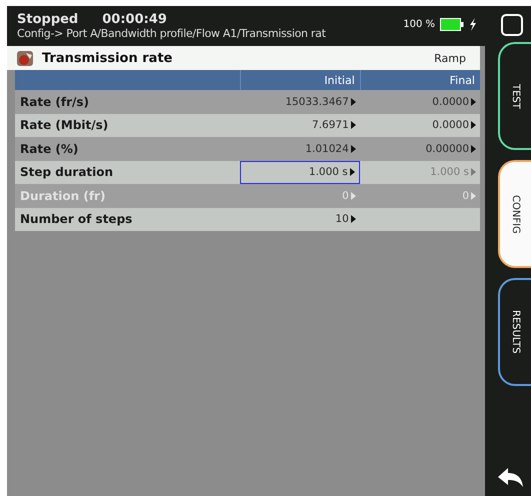  Describe the element at coordinates (514, 332) in the screenshot. I see `side-tab: RESULTS` at that location.